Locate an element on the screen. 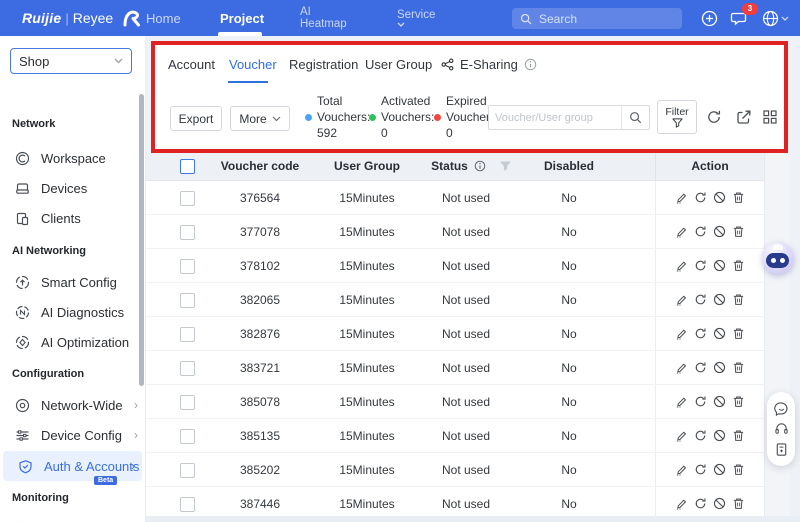  sidebar-item-auth-accounts: Auth & Accounts › is located at coordinates (72, 466).